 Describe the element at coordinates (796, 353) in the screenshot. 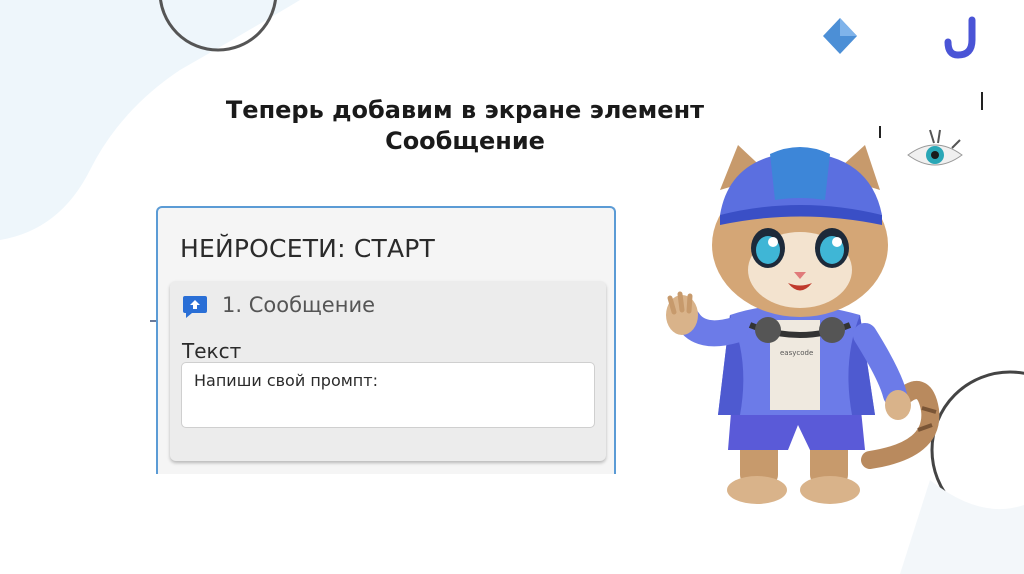

I see `mascot-shirt-text: easycode` at that location.